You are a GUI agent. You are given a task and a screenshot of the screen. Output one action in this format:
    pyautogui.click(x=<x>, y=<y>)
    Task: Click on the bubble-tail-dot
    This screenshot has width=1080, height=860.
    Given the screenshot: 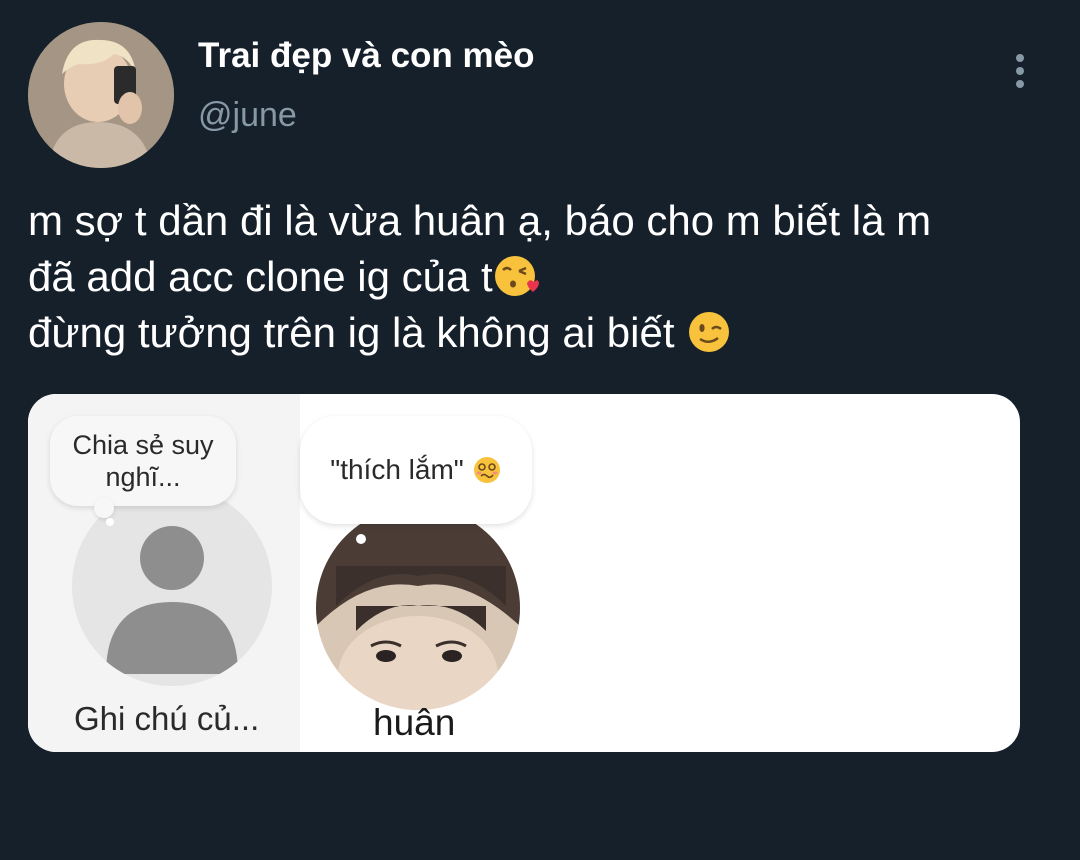 What is the action you would take?
    pyautogui.click(x=104, y=508)
    